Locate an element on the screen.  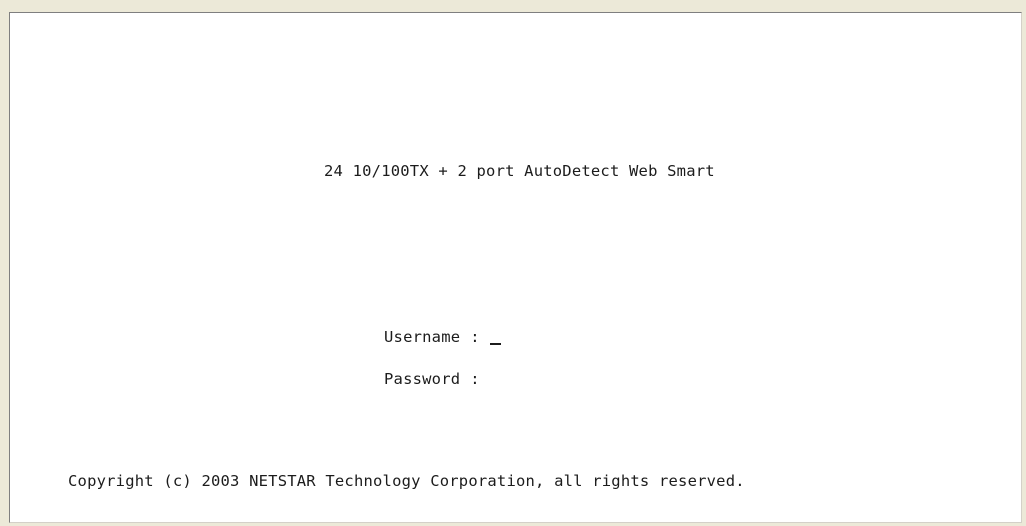
username-input is located at coordinates (599, 337).